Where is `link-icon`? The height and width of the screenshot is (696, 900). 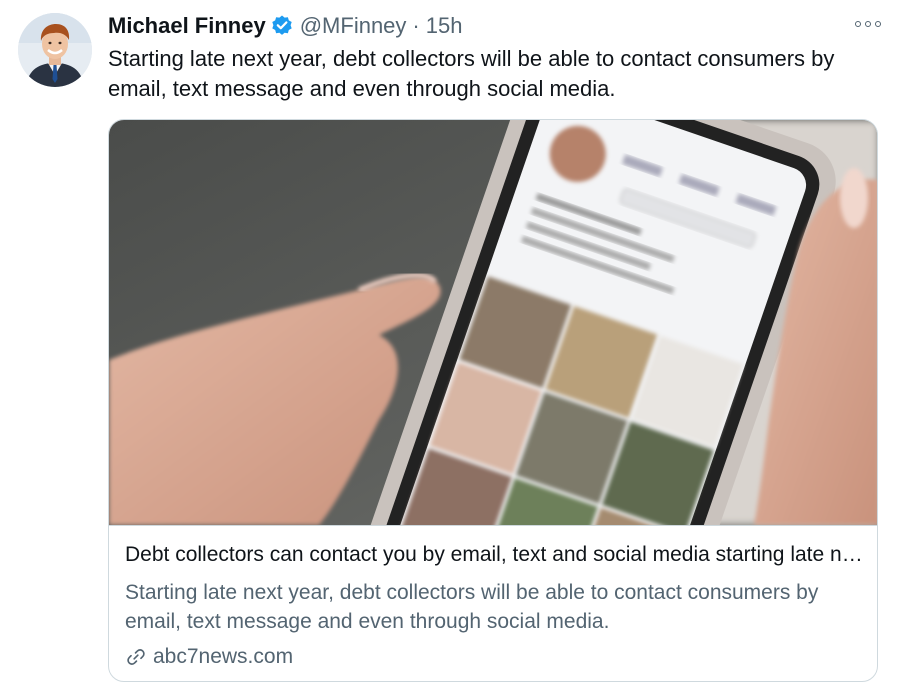
link-icon is located at coordinates (136, 657).